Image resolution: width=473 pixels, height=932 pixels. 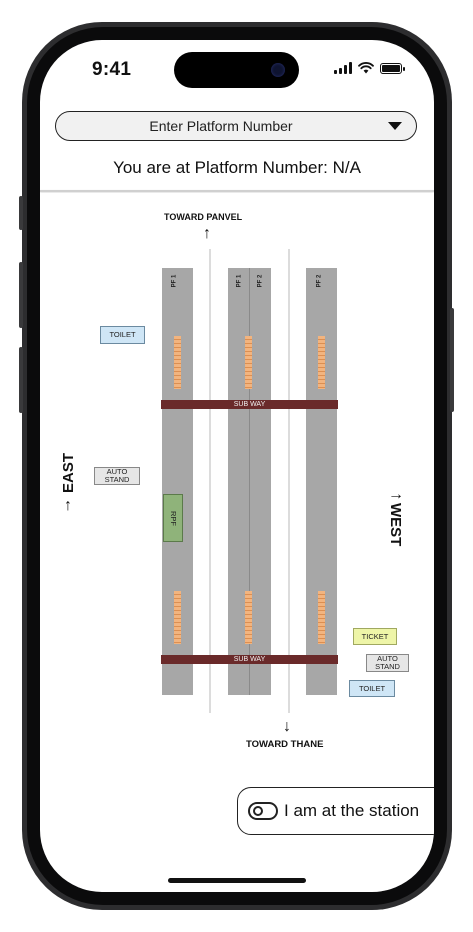 What do you see at coordinates (387, 663) in the screenshot?
I see `auto-stand-west: AUTO STAND` at bounding box center [387, 663].